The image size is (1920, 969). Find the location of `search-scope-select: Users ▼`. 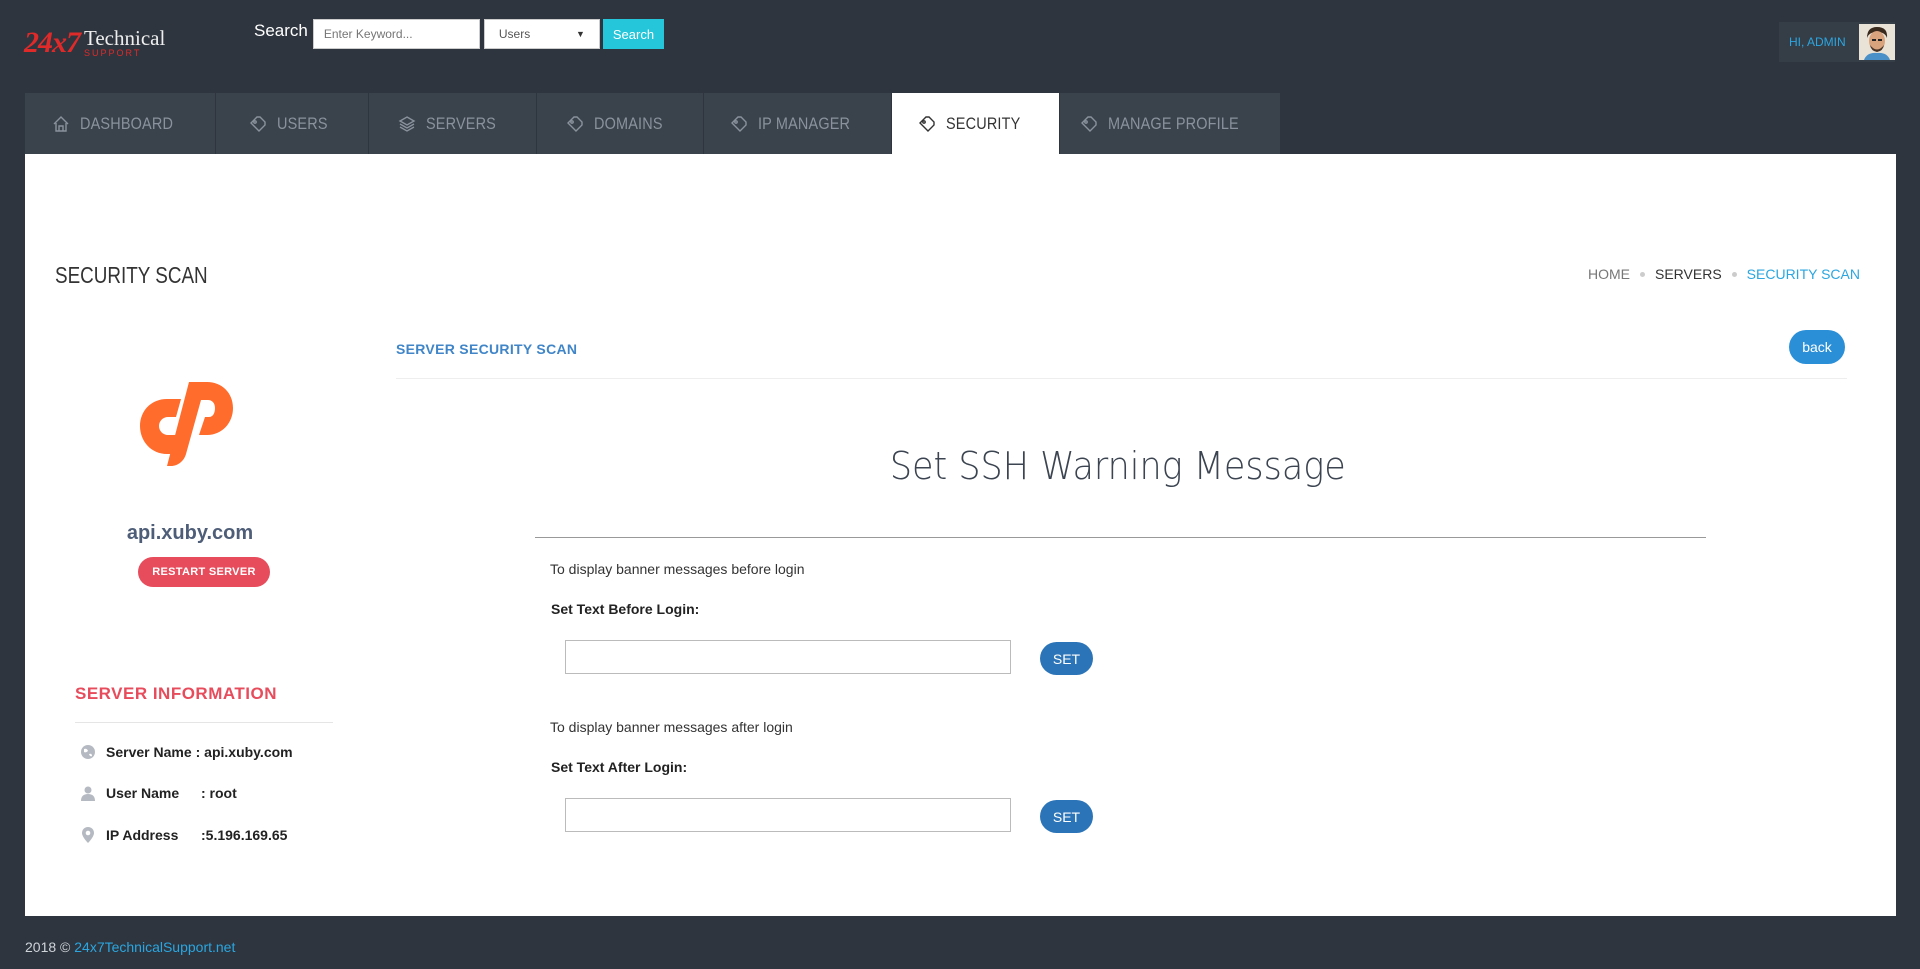

search-scope-select: Users ▼ is located at coordinates (541, 34).